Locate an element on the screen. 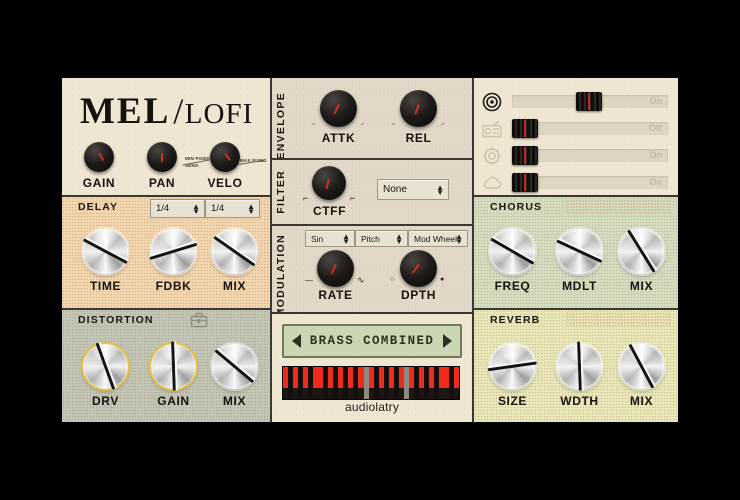 The image size is (740, 500). logo-lofi: LOFI is located at coordinates (219, 114).